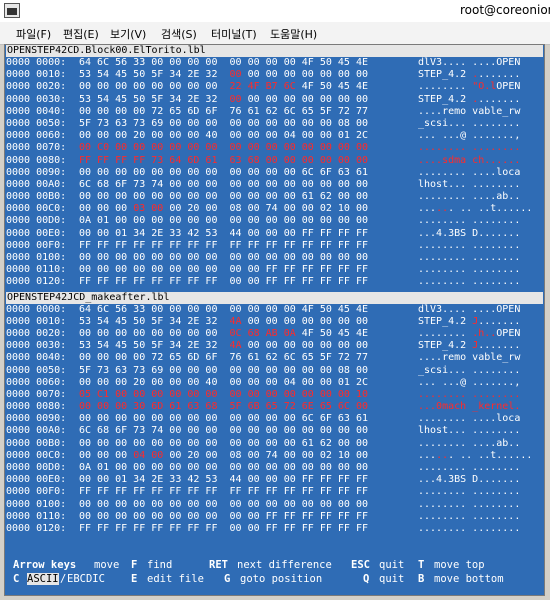 The image size is (550, 600). Describe the element at coordinates (484, 333) in the screenshot. I see `diff-segment: .h..` at that location.